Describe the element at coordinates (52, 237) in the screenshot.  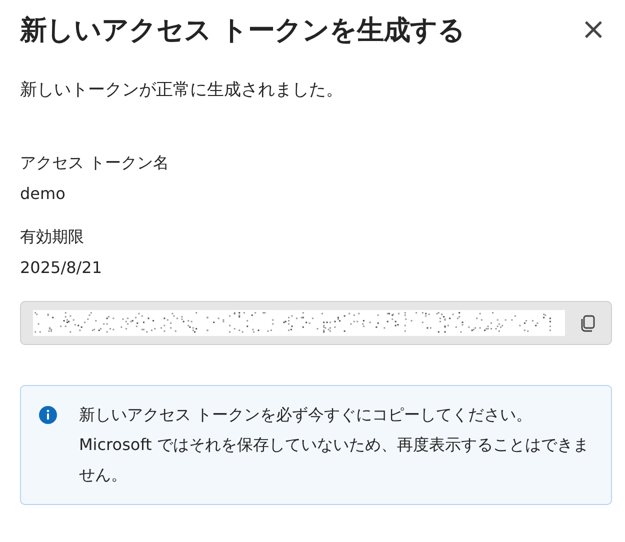
I see `field-label: 有効期限` at that location.